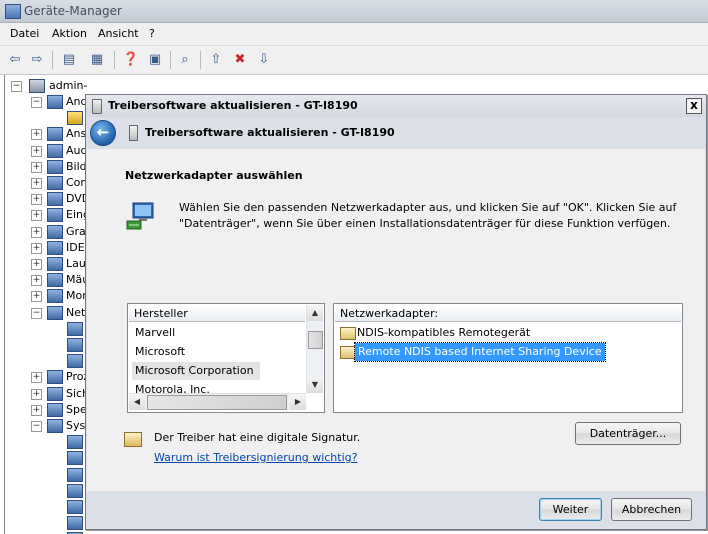 This screenshot has height=534, width=708. What do you see at coordinates (76, 231) in the screenshot?
I see `tree-item-label: Graf` at bounding box center [76, 231].